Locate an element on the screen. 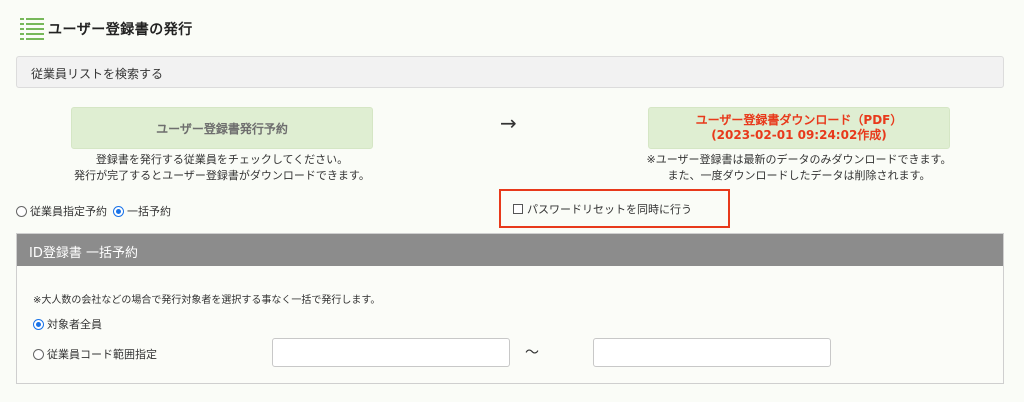 The width and height of the screenshot is (1024, 402). download-created-timestamp: (2023-02-01 09:24:02作成) is located at coordinates (799, 135).